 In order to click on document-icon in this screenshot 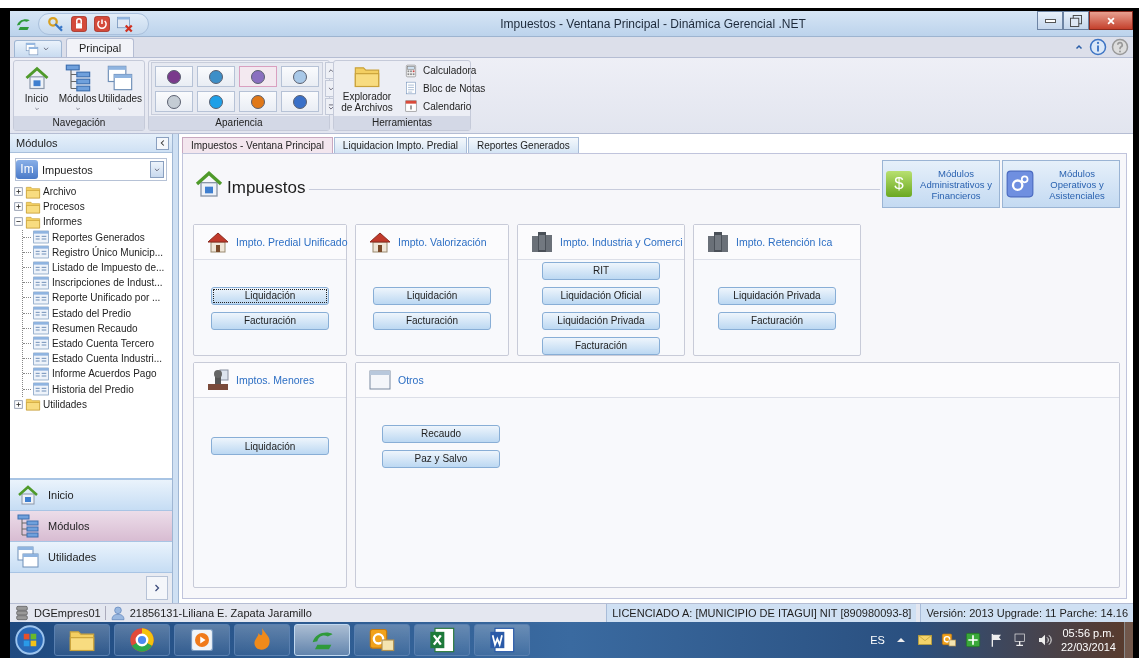, I will do `click(502, 640)`.